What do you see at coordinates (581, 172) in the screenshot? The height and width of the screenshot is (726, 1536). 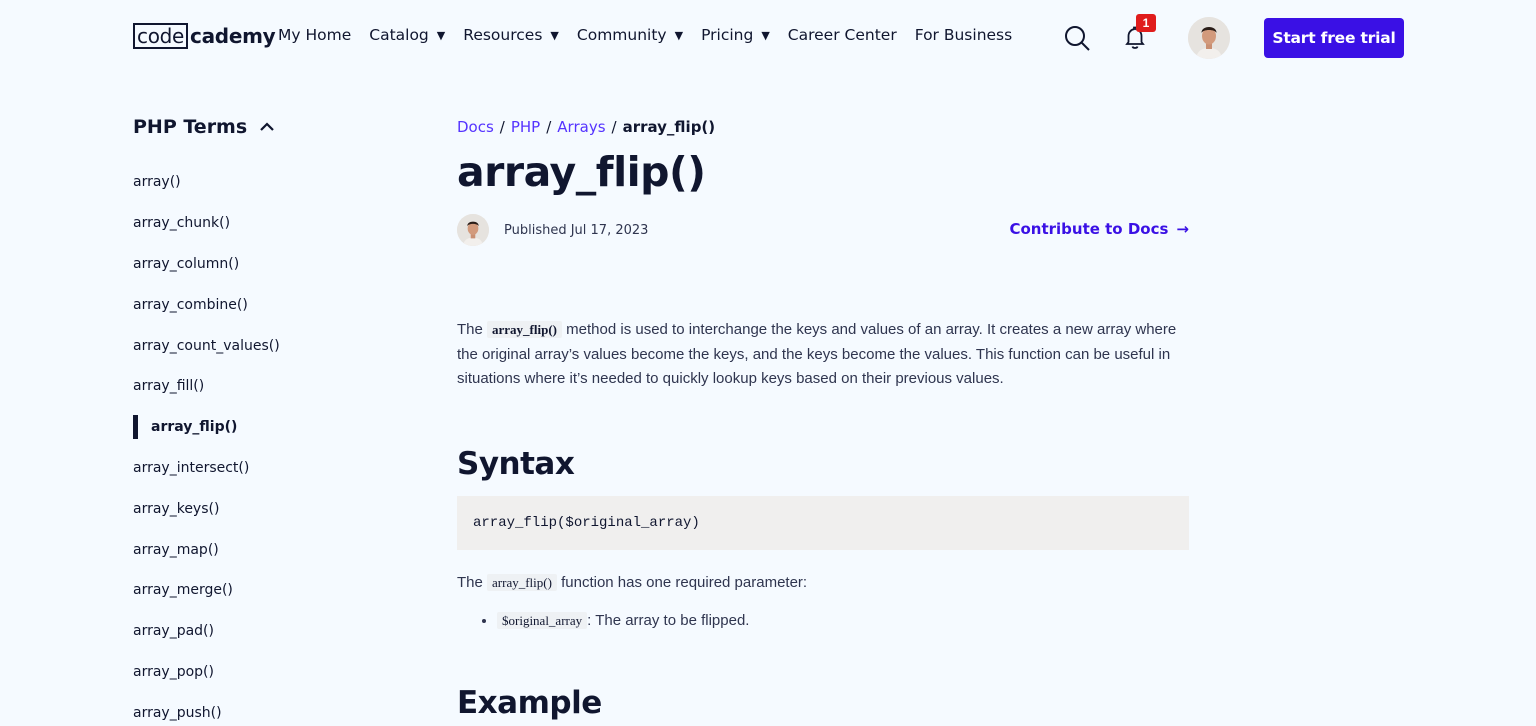 I see `page-title: array_flip()` at bounding box center [581, 172].